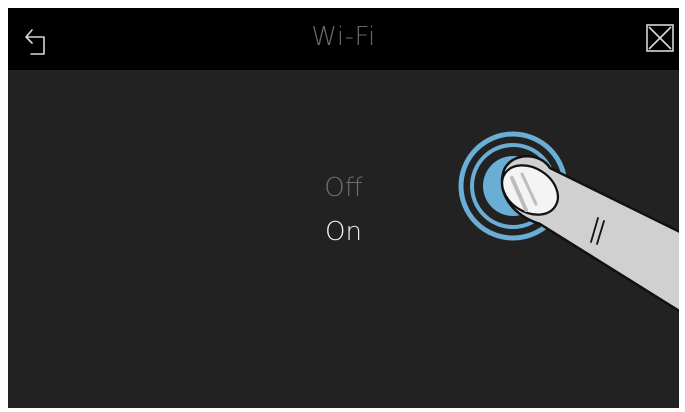 This screenshot has height=412, width=685. I want to click on option-off: Off, so click(344, 188).